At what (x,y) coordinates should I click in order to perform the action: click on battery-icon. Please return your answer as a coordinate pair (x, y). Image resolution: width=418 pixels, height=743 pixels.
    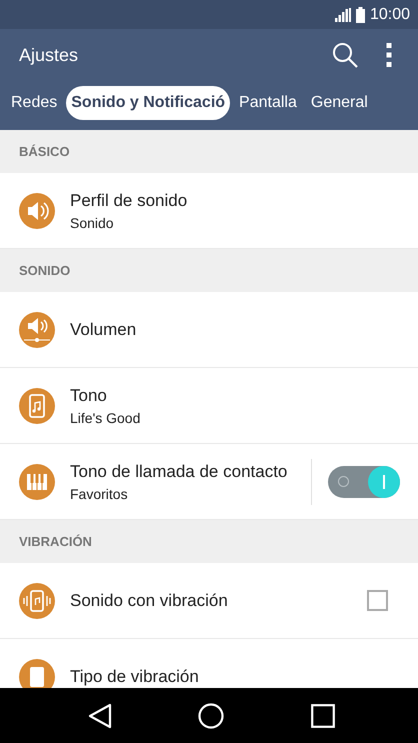
    Looking at the image, I should click on (360, 14).